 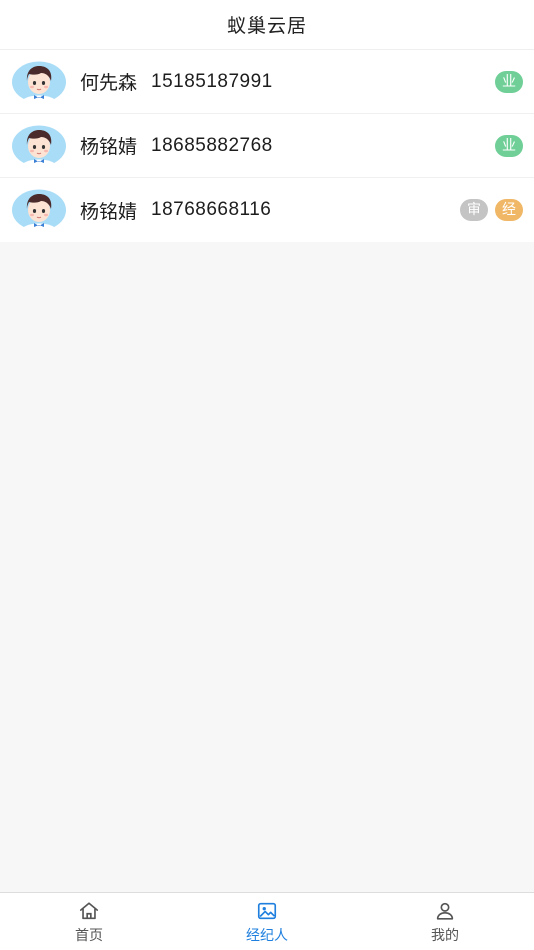 I want to click on contact-phone: 15185187991, so click(x=212, y=81).